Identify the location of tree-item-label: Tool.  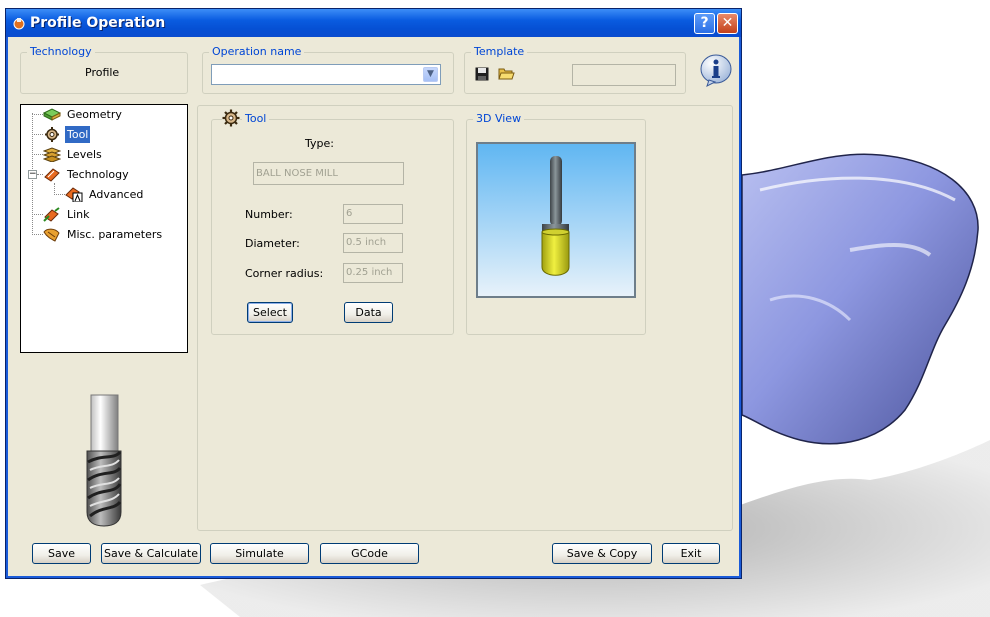
(78, 134).